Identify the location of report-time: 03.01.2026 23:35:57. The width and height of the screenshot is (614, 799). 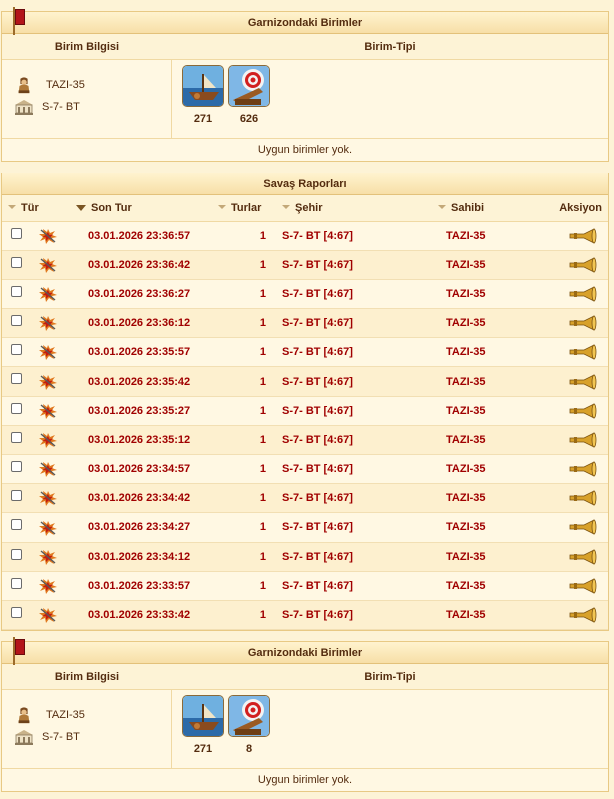
(141, 352).